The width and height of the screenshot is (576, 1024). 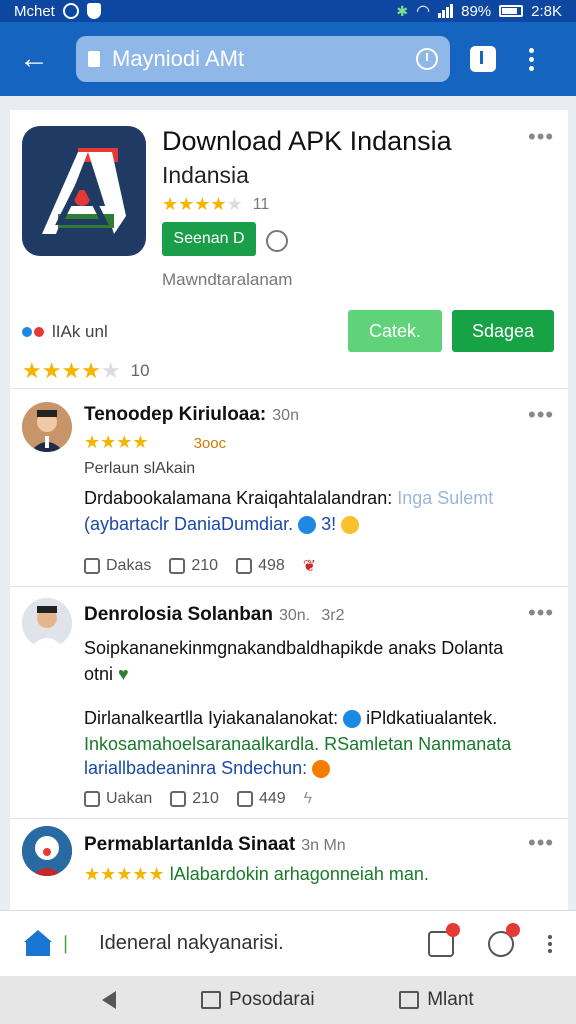 What do you see at coordinates (140, 468) in the screenshot?
I see `review-tag: Perlaun slAkain` at bounding box center [140, 468].